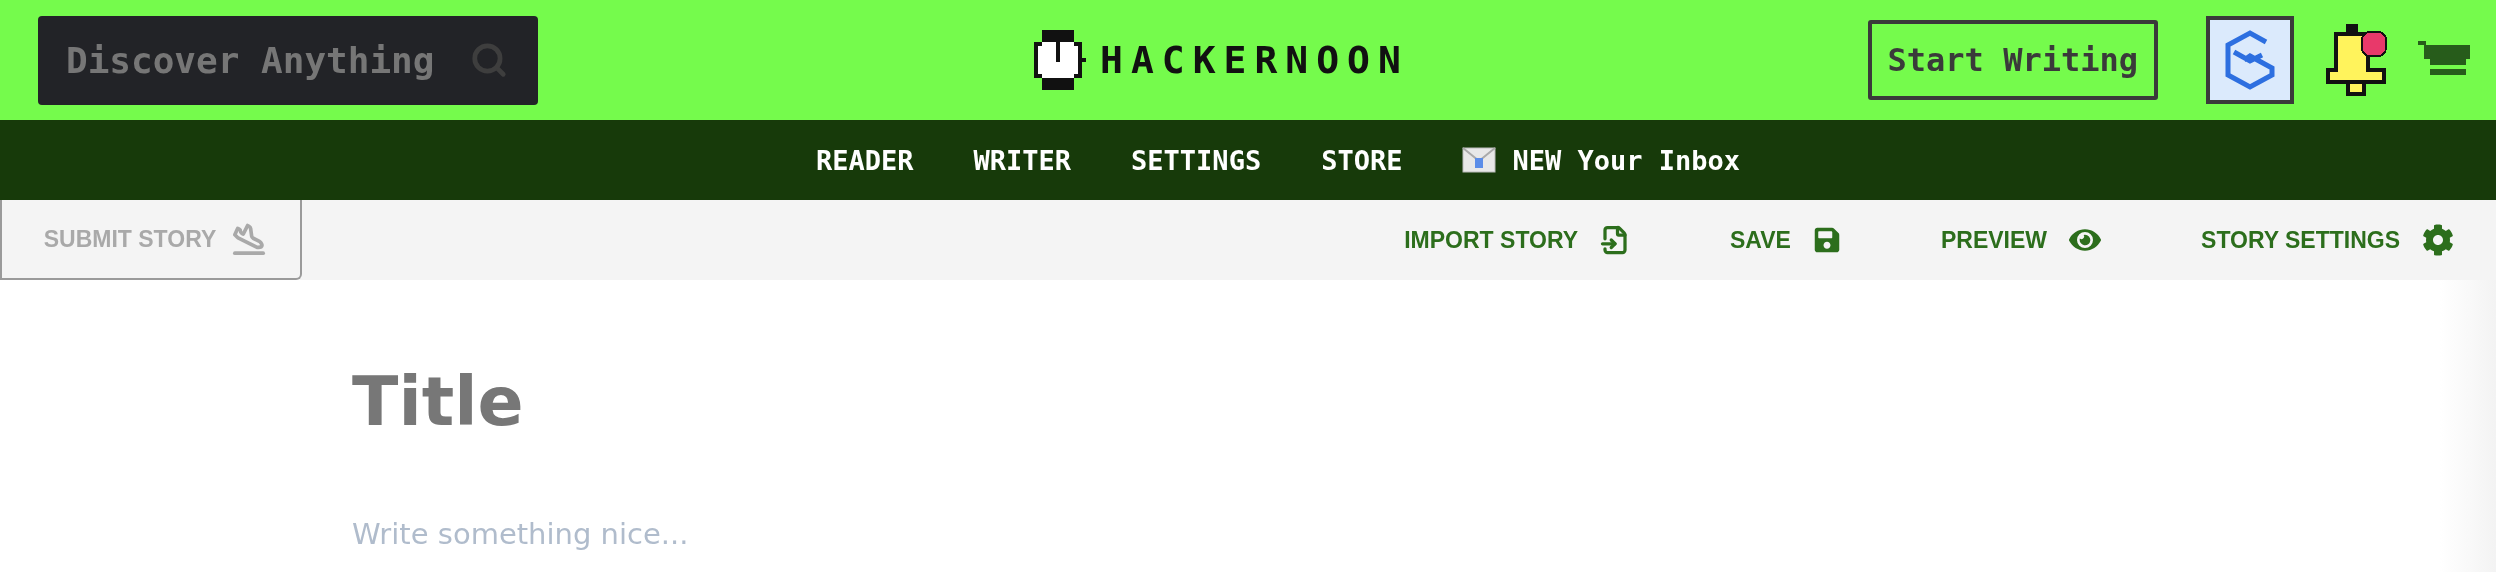 The width and height of the screenshot is (2496, 572). I want to click on save-action: SAVE, so click(1785, 240).